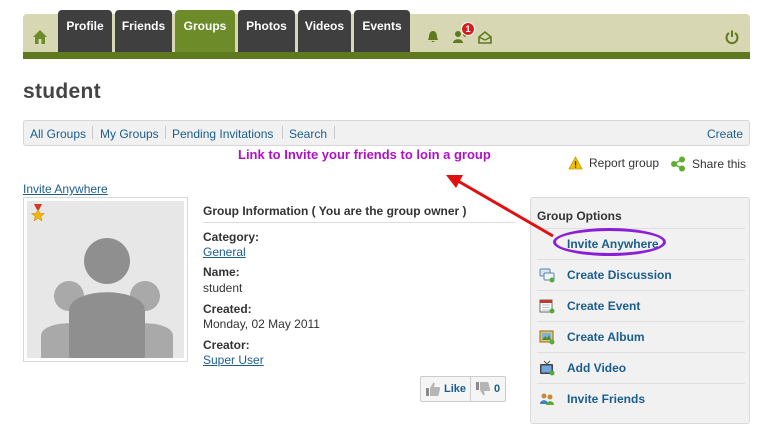 This screenshot has width=769, height=424. I want to click on like-button: Like, so click(446, 389).